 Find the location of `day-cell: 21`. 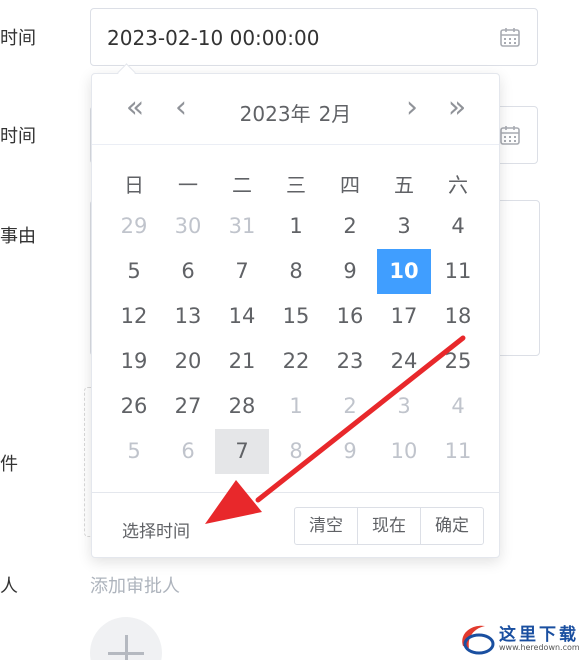

day-cell: 21 is located at coordinates (242, 361).